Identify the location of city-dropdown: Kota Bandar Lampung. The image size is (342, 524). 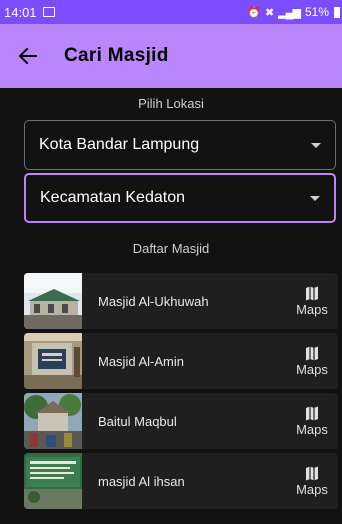
(180, 145).